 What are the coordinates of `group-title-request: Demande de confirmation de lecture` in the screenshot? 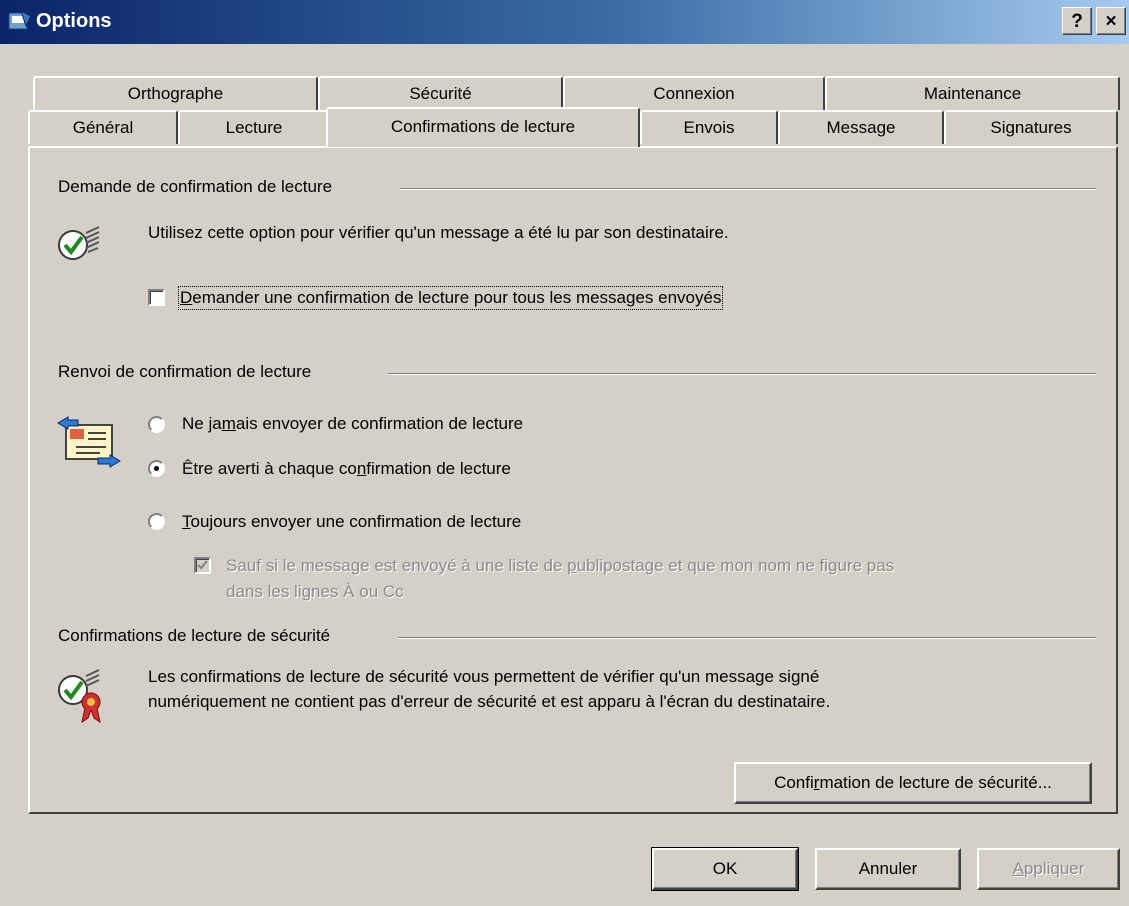 It's located at (200, 187).